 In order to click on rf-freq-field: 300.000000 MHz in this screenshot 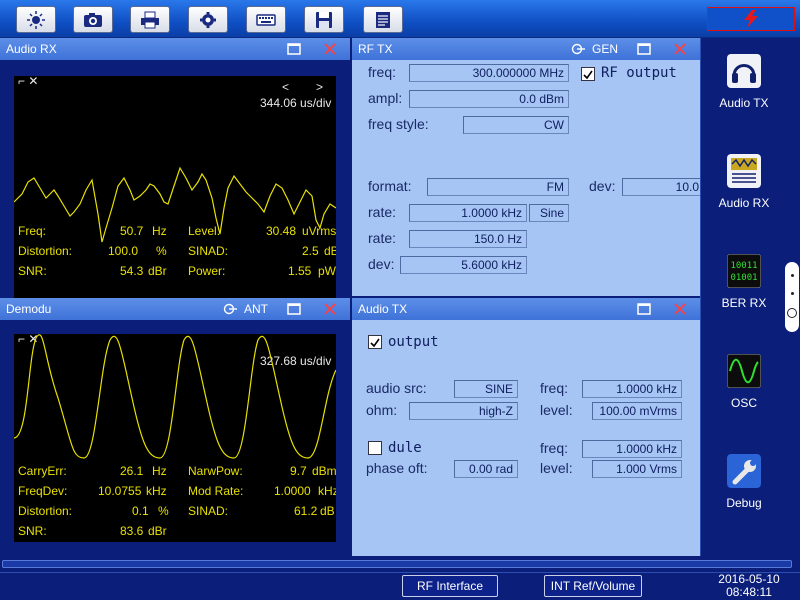, I will do `click(489, 73)`.